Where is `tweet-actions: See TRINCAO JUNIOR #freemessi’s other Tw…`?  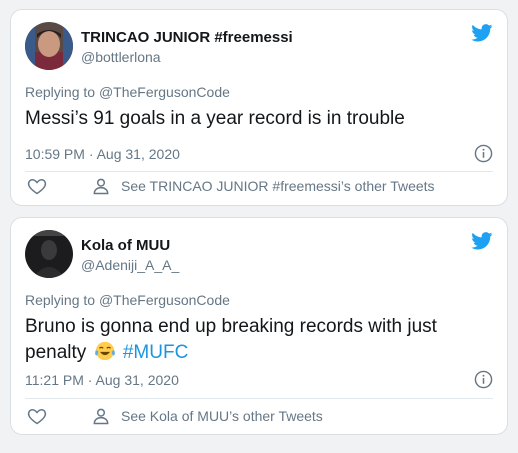
tweet-actions: See TRINCAO JUNIOR #freemessi’s other Tw… is located at coordinates (259, 186).